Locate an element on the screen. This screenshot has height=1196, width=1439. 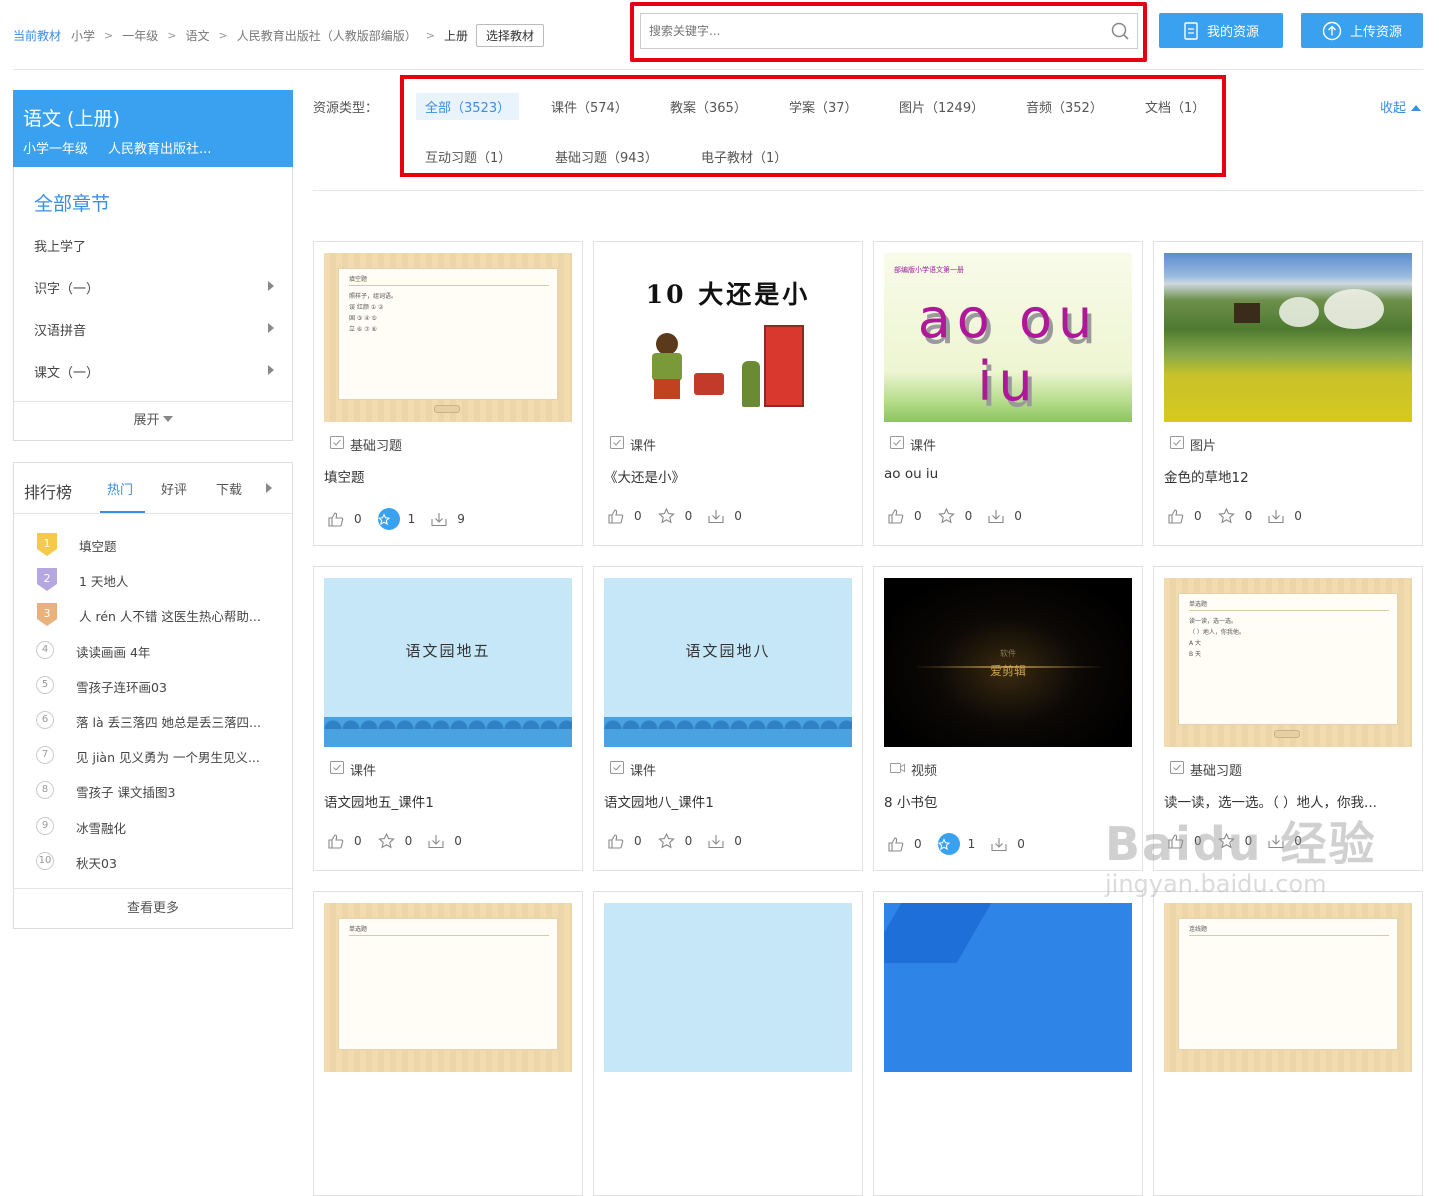
resource-type-document: 文档（1） is located at coordinates (1175, 106).